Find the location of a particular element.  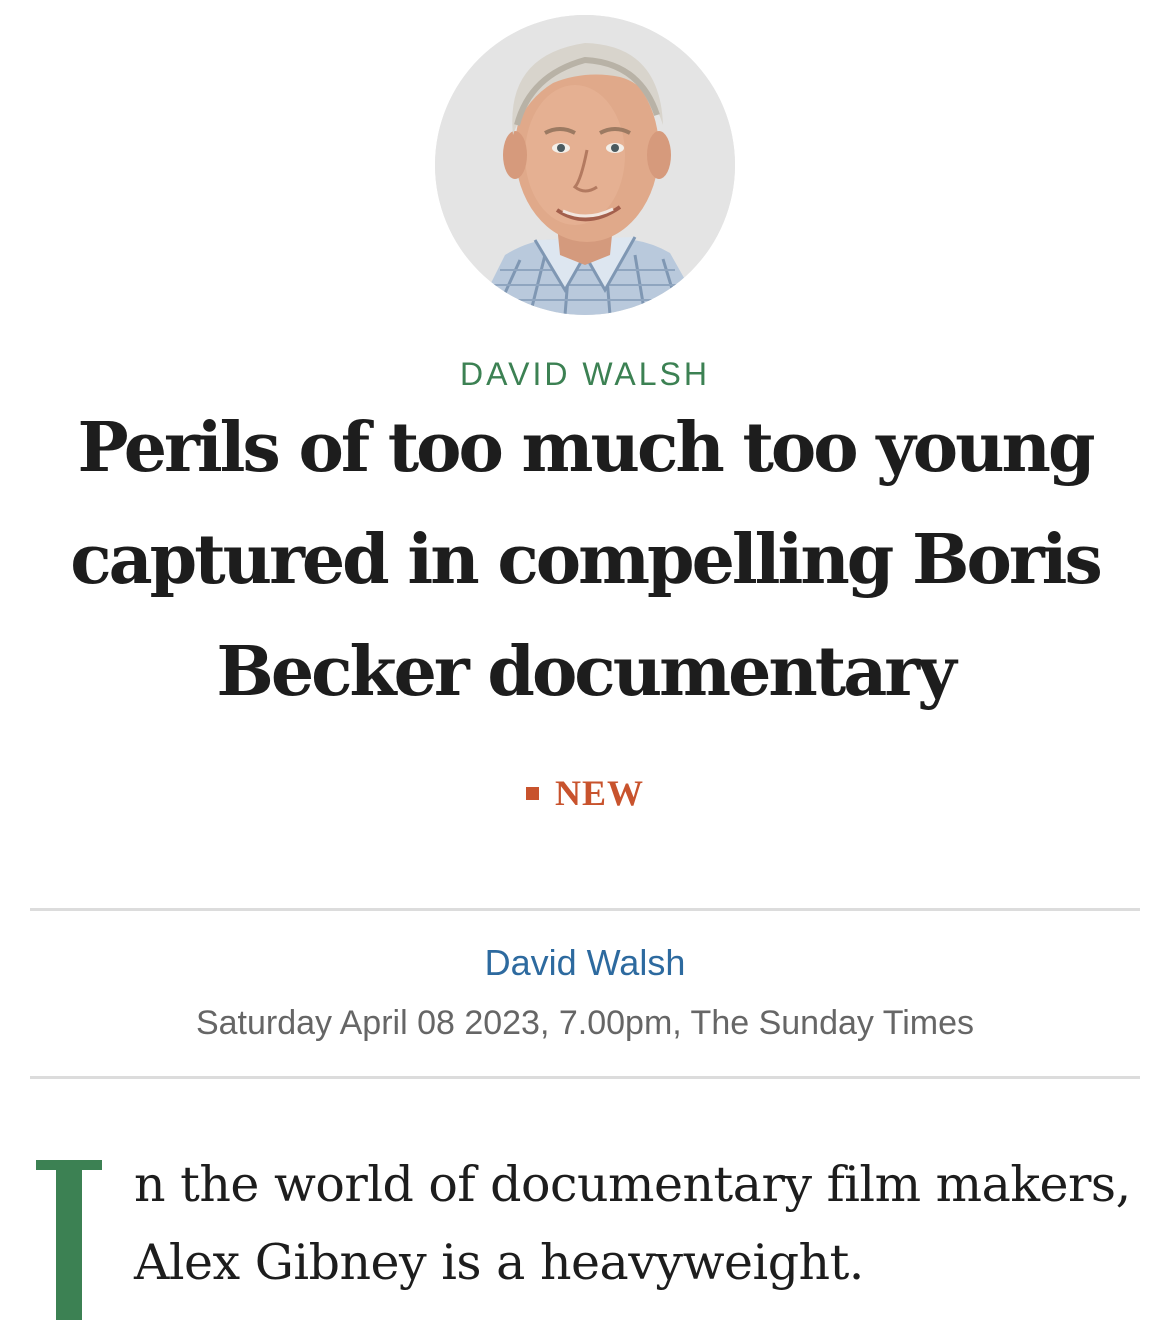

new-badge: NEW is located at coordinates (585, 793).